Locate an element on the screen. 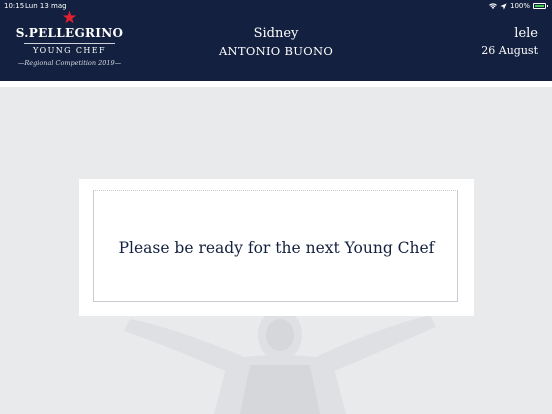 The height and width of the screenshot is (414, 552). logo-subtitle: YOUNG CHEF is located at coordinates (69, 50).